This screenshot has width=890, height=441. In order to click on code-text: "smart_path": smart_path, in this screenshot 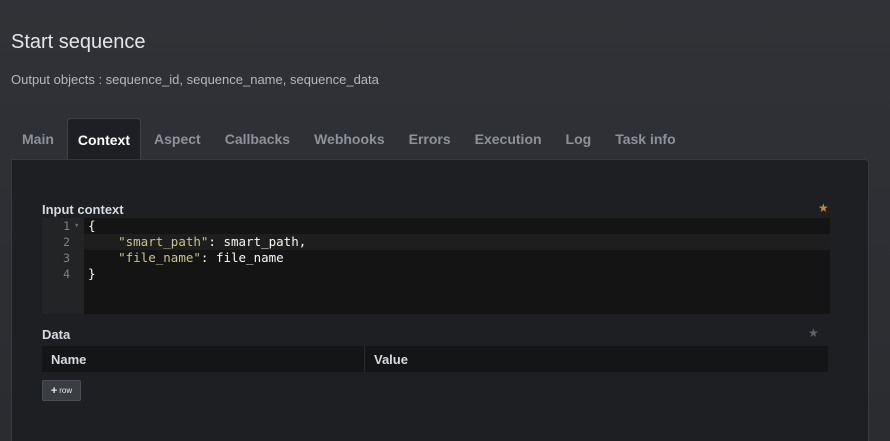, I will do `click(197, 242)`.